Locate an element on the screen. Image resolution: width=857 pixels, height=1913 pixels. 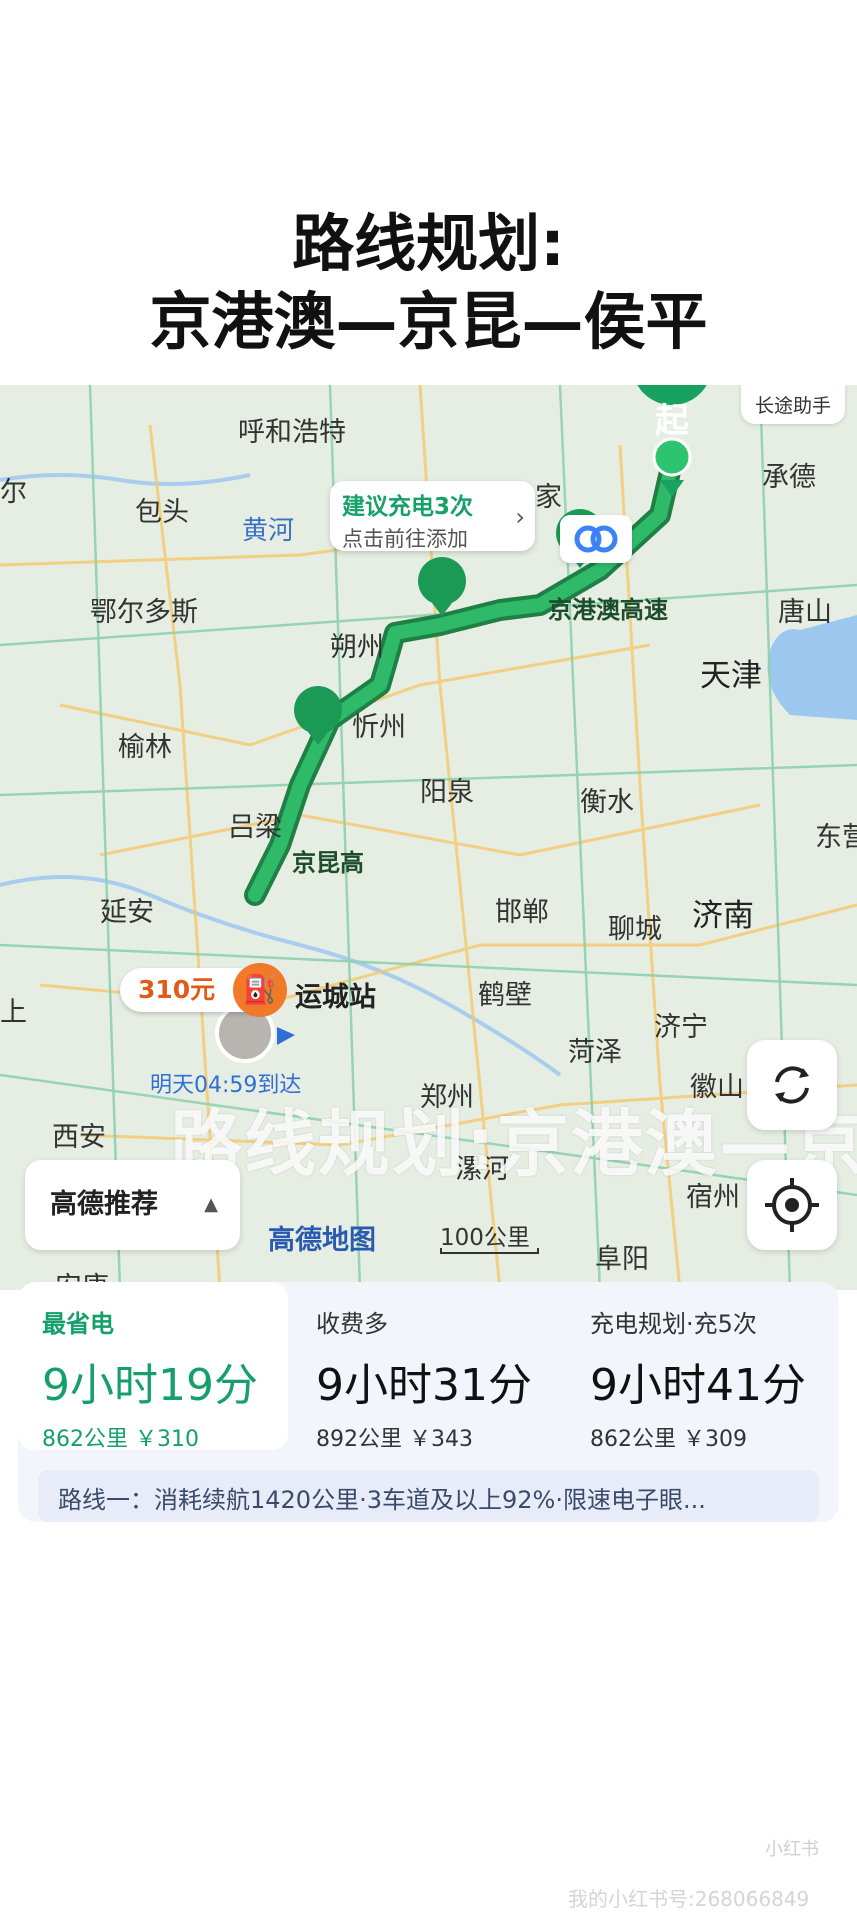
city-label: 鹤壁 is located at coordinates (505, 995).